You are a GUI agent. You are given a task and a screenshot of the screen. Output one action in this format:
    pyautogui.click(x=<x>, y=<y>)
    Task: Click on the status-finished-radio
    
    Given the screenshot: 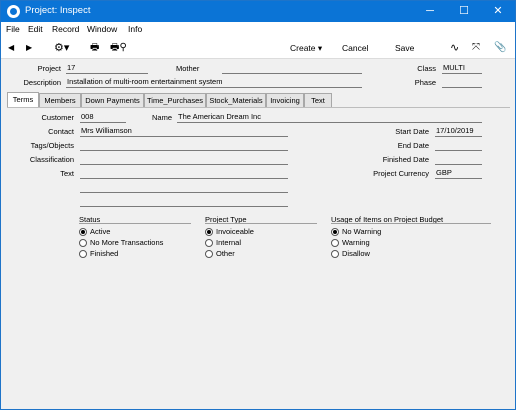 What is the action you would take?
    pyautogui.click(x=83, y=254)
    